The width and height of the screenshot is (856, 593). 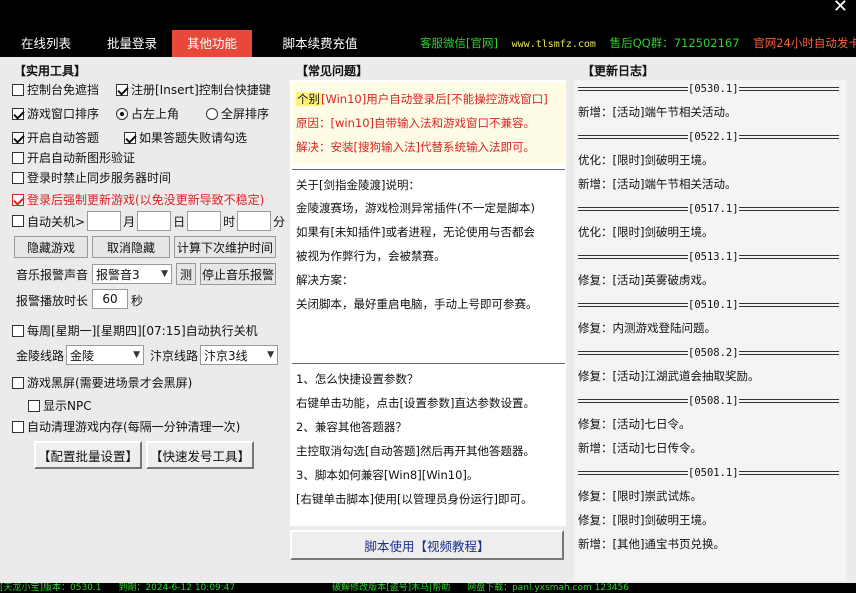 I want to click on stop-music-button: 停止音乐报警, so click(x=238, y=274).